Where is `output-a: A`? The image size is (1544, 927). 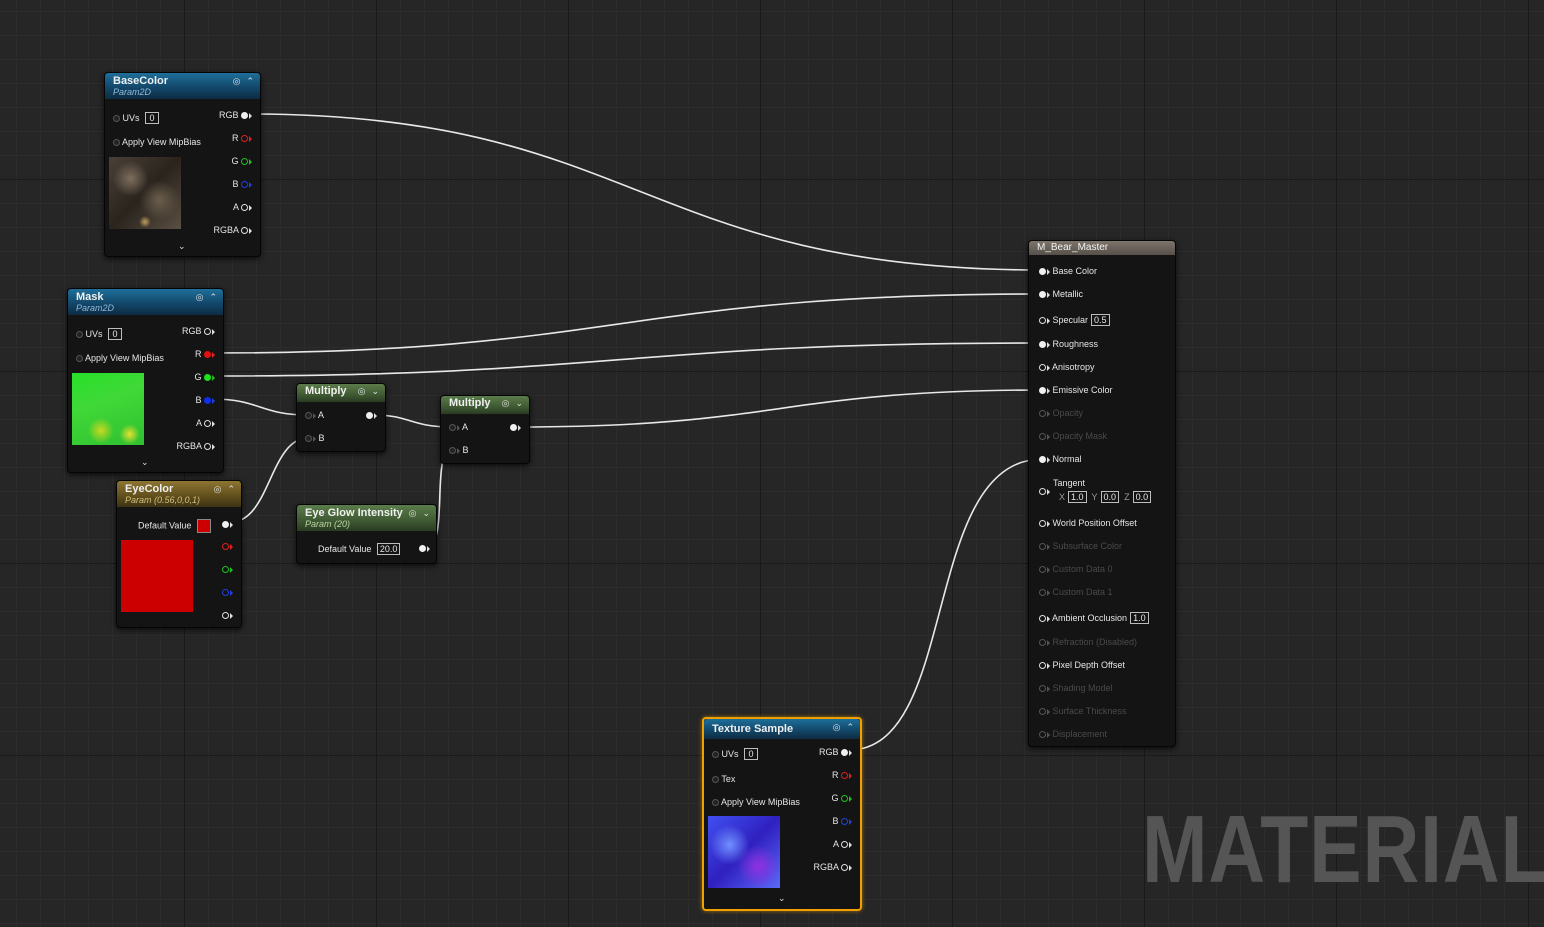
output-a: A is located at coordinates (842, 844).